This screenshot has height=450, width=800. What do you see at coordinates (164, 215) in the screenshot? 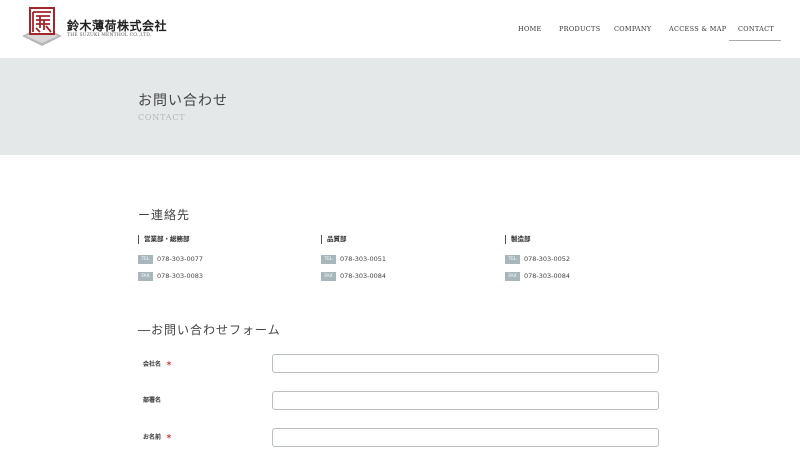
I see `contacts-heading: ー連絡先` at bounding box center [164, 215].